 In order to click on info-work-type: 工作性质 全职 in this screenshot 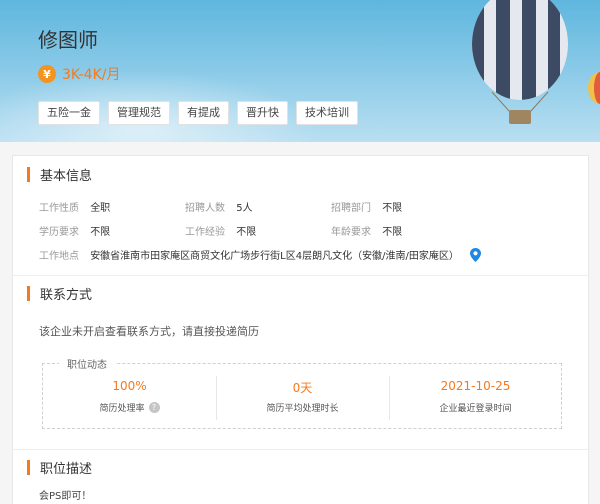, I will do `click(74, 206)`.